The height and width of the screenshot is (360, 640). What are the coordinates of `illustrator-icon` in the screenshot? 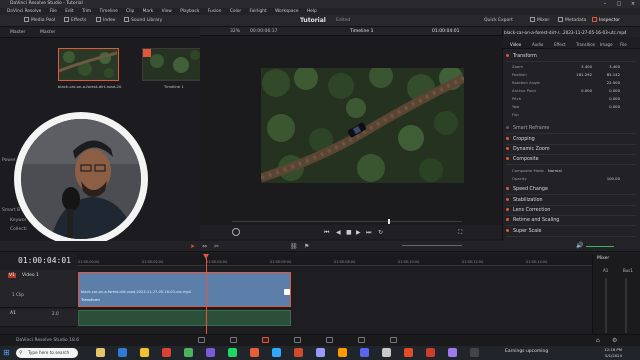 It's located at (342, 352).